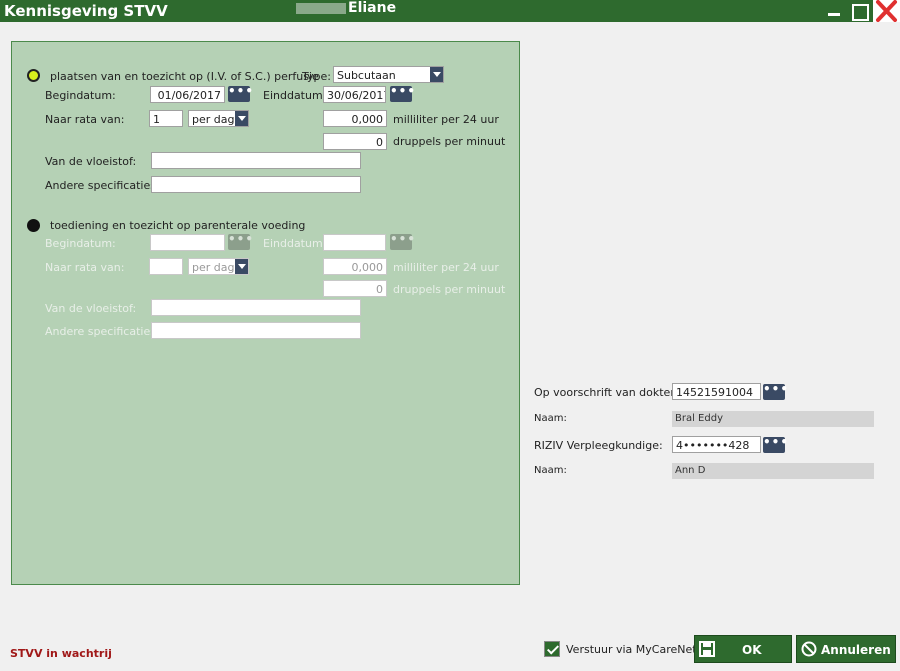  What do you see at coordinates (773, 471) in the screenshot?
I see `nurse-name-value: Ann D` at bounding box center [773, 471].